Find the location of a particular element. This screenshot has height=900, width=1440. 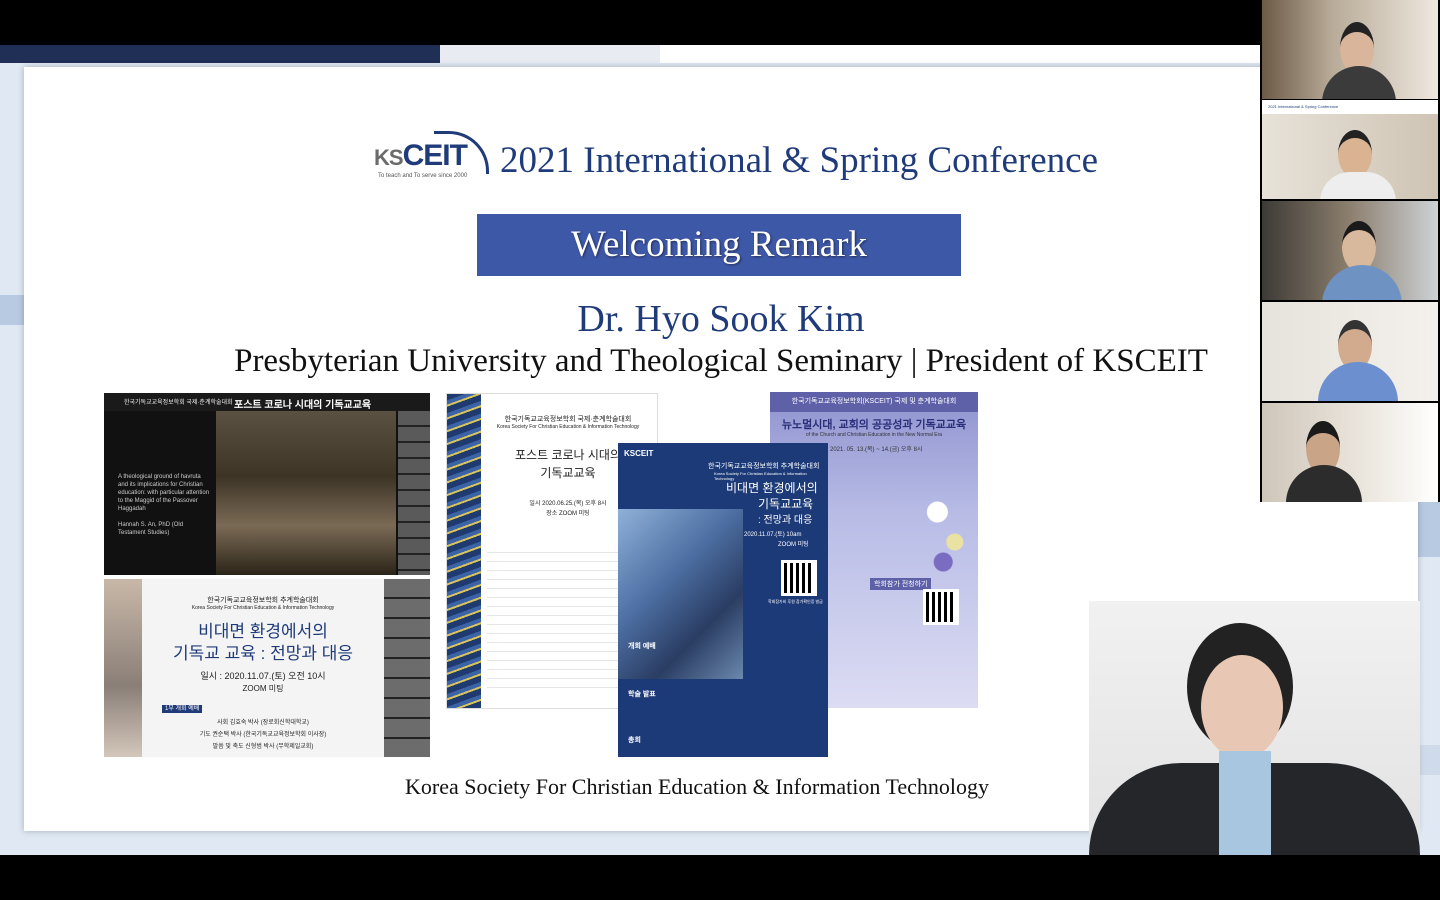

thumbnail-title: 뉴노멀시대, 교회의 공공성과 기독교교육 is located at coordinates (874, 425).